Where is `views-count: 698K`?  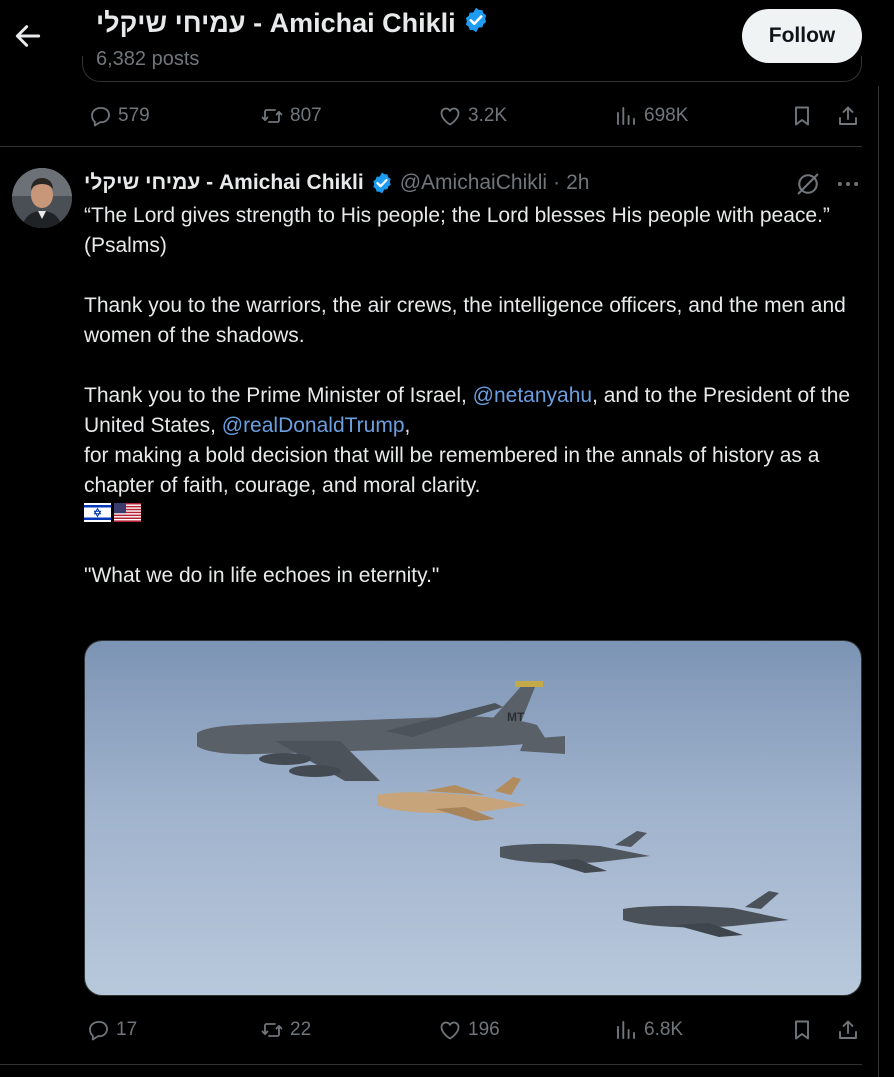 views-count: 698K is located at coordinates (666, 115).